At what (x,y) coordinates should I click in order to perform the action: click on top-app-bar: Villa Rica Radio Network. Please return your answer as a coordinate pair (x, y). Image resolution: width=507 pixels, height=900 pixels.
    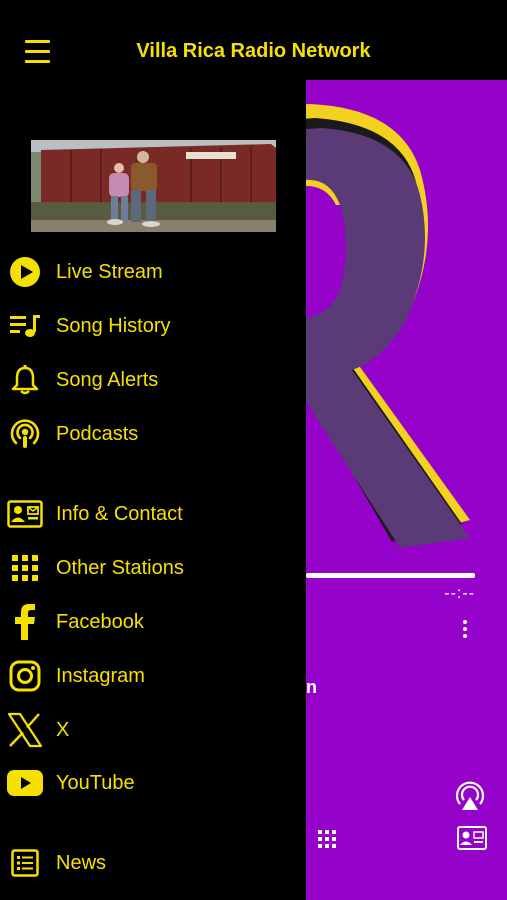
    Looking at the image, I should click on (253, 40).